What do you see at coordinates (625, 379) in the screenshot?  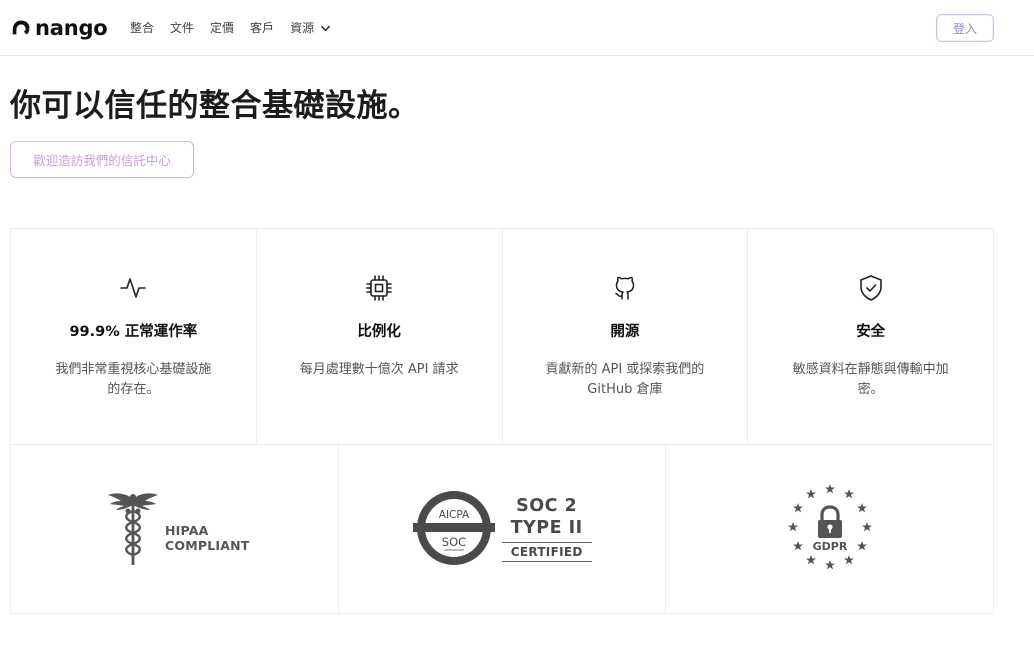 I see `feature-desc: 貢獻新的 API 或探索我們的 GitHub 倉庫` at bounding box center [625, 379].